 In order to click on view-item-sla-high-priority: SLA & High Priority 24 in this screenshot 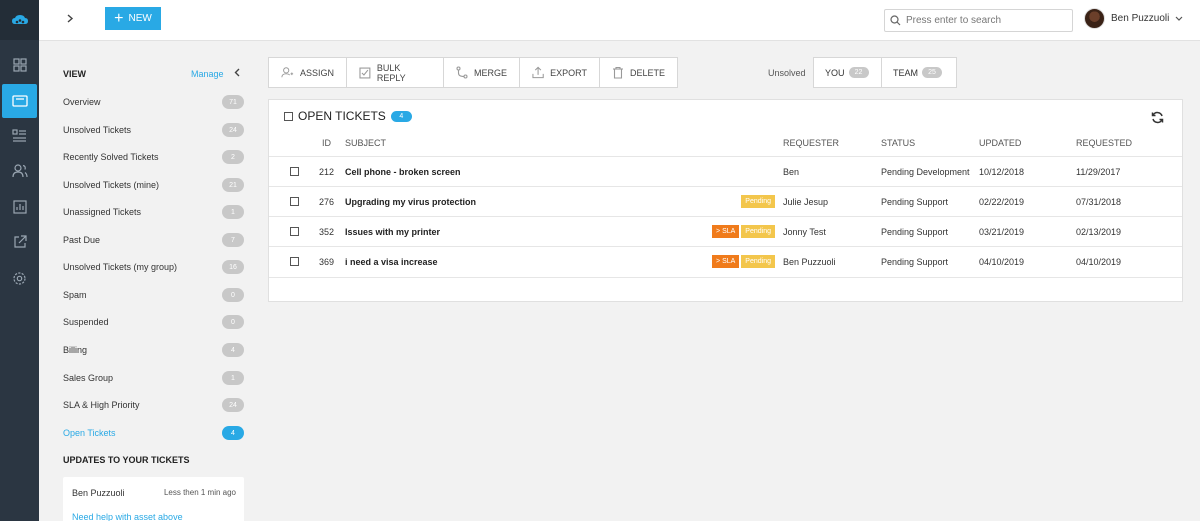, I will do `click(153, 405)`.